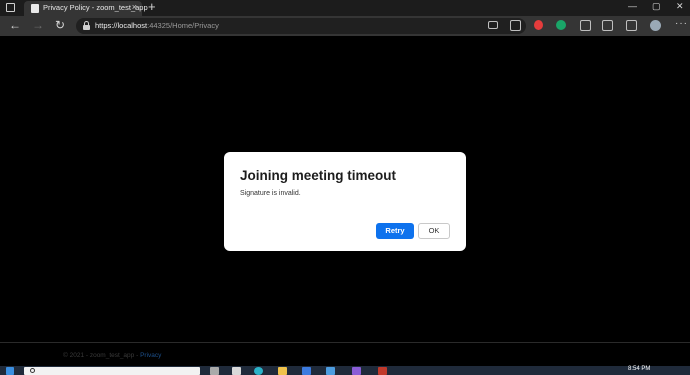  Describe the element at coordinates (60, 25) in the screenshot. I see `refresh-icon: ↻` at that location.